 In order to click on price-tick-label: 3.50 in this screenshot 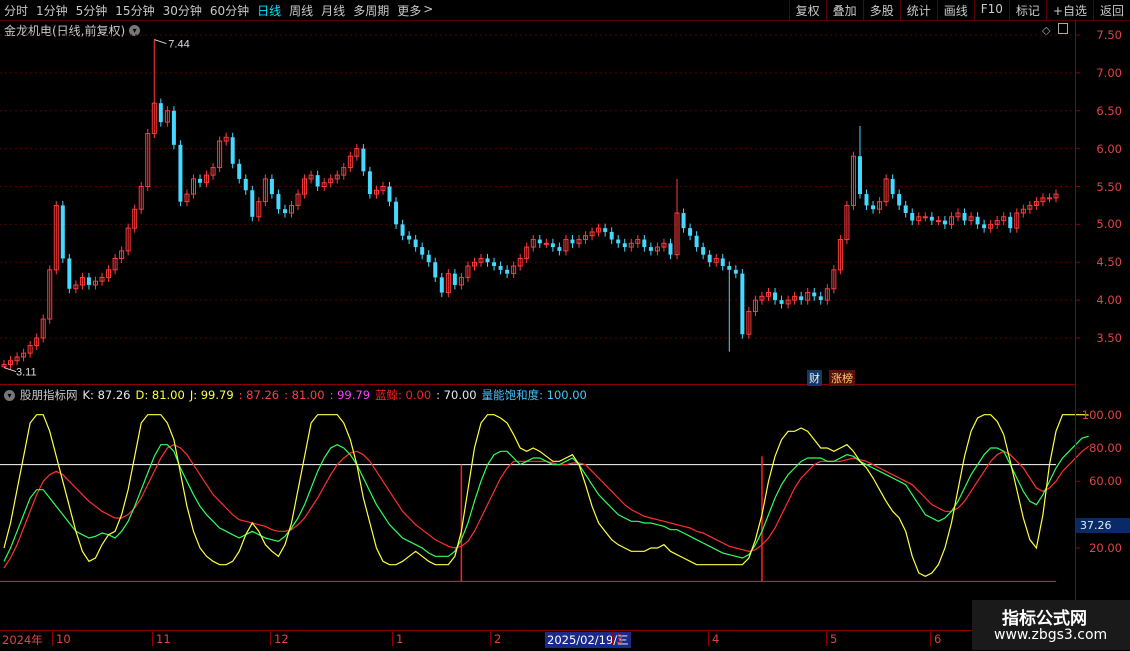, I will do `click(1109, 338)`.